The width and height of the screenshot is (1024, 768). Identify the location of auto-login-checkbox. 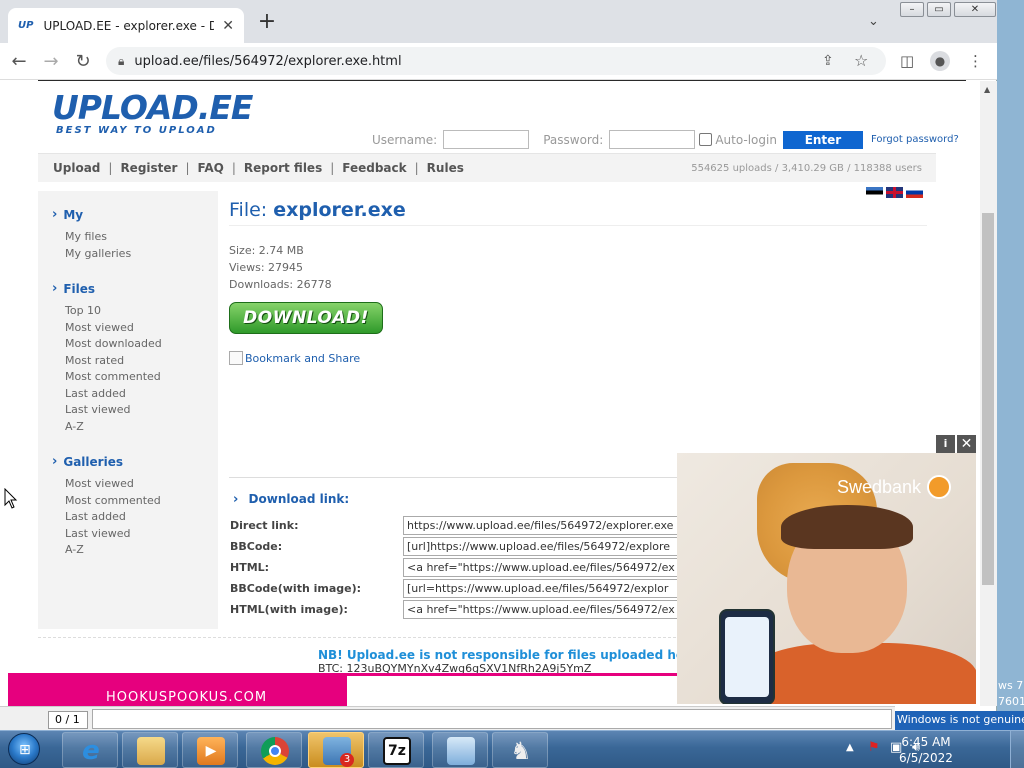
(706, 139).